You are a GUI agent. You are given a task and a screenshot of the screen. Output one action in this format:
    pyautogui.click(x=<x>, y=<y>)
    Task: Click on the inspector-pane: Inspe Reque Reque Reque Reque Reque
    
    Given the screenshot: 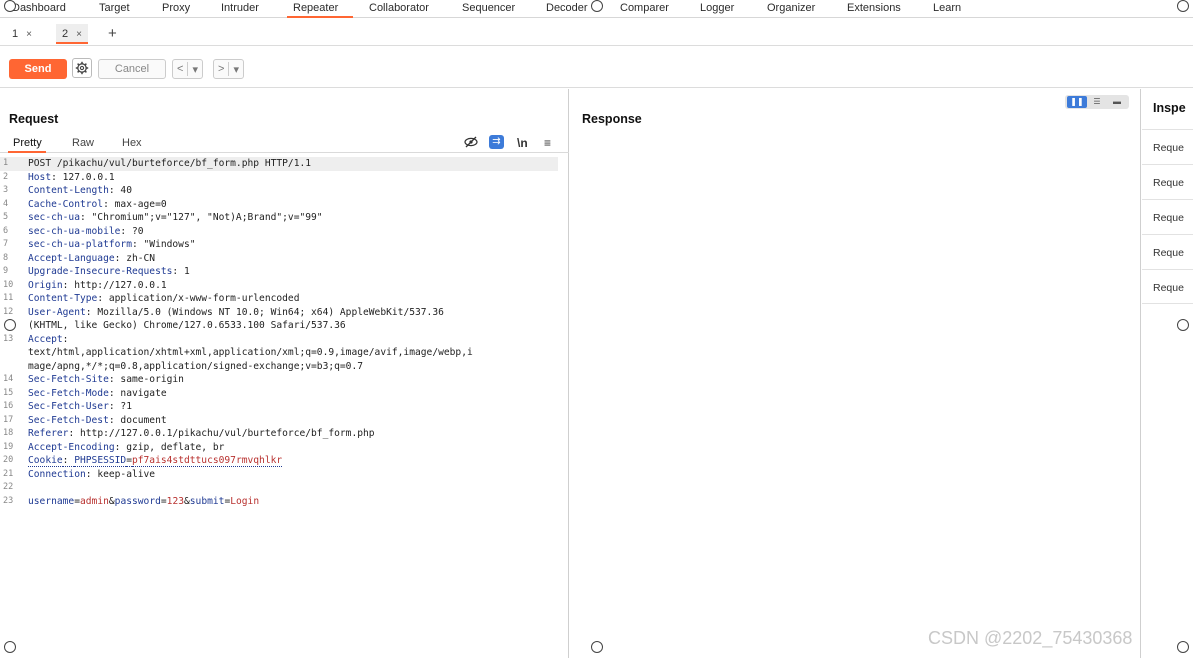 What is the action you would take?
    pyautogui.click(x=1167, y=373)
    